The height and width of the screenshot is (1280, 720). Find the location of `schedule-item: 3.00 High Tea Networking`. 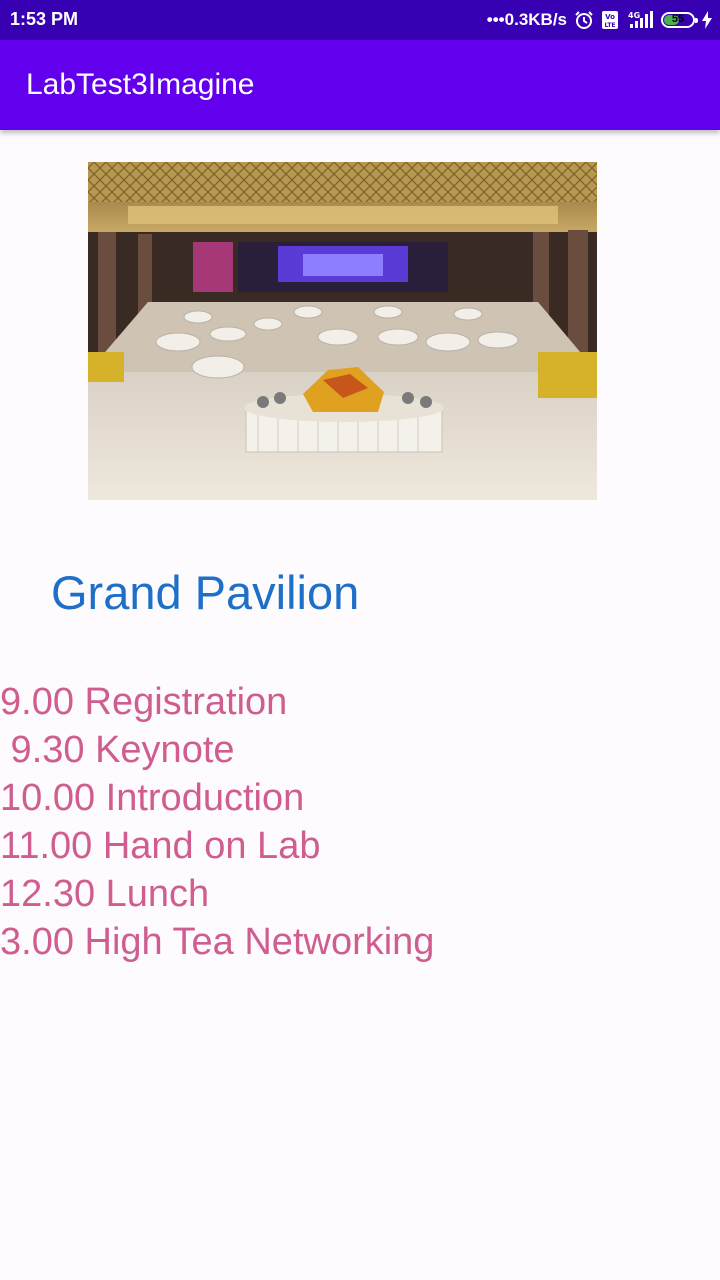

schedule-item: 3.00 High Tea Networking is located at coordinates (217, 942).